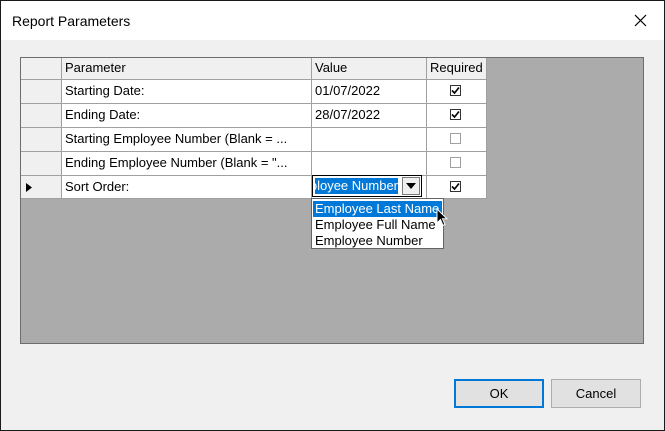 Image resolution: width=665 pixels, height=431 pixels. I want to click on chevron-down-icon, so click(411, 186).